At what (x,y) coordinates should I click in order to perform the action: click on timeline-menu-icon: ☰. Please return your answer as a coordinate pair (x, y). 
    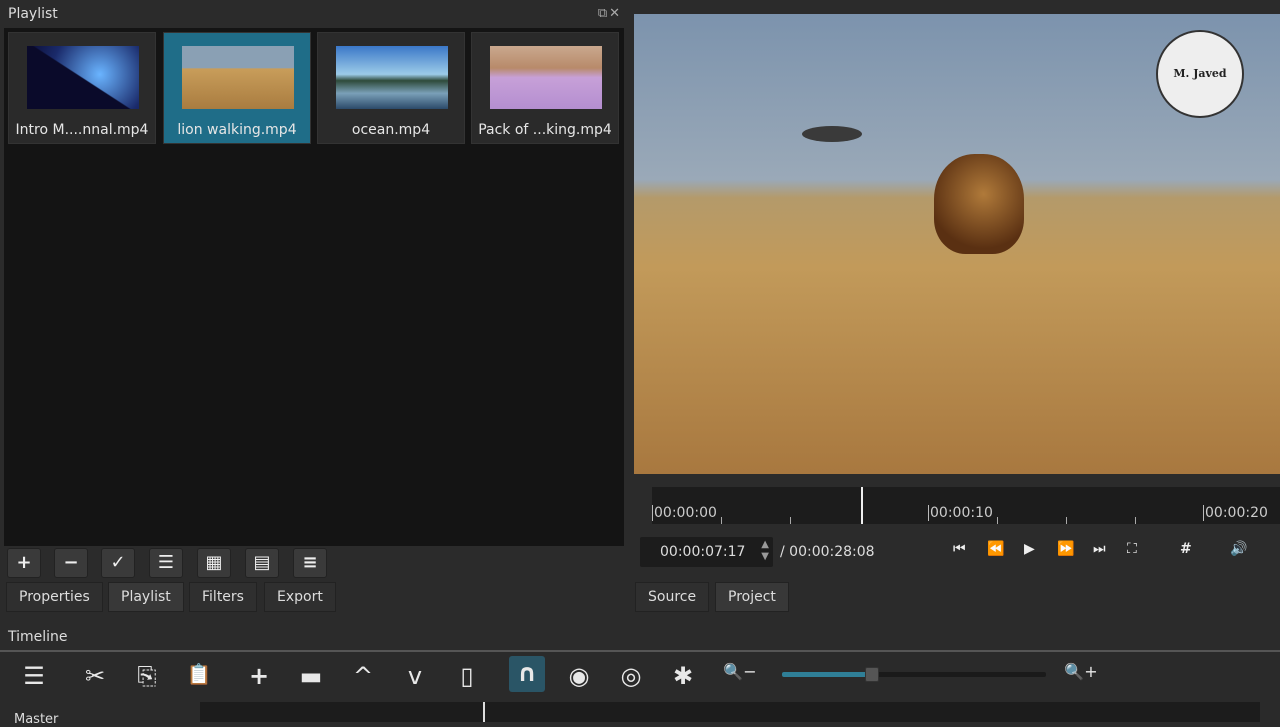
    Looking at the image, I should click on (34, 676).